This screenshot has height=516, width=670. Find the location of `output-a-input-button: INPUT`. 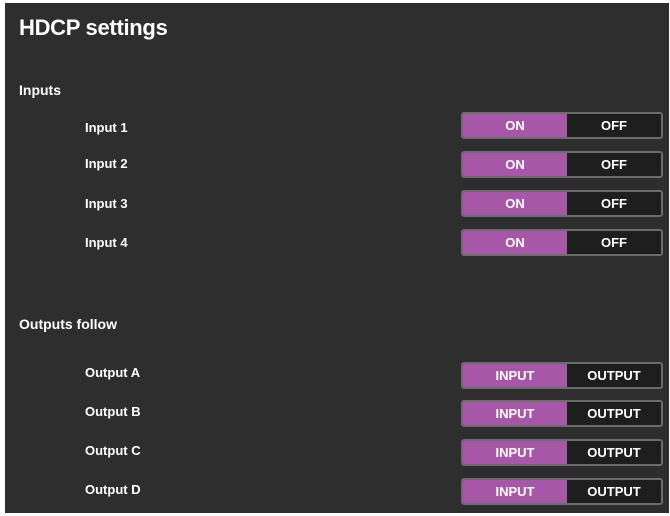

output-a-input-button: INPUT is located at coordinates (515, 375).